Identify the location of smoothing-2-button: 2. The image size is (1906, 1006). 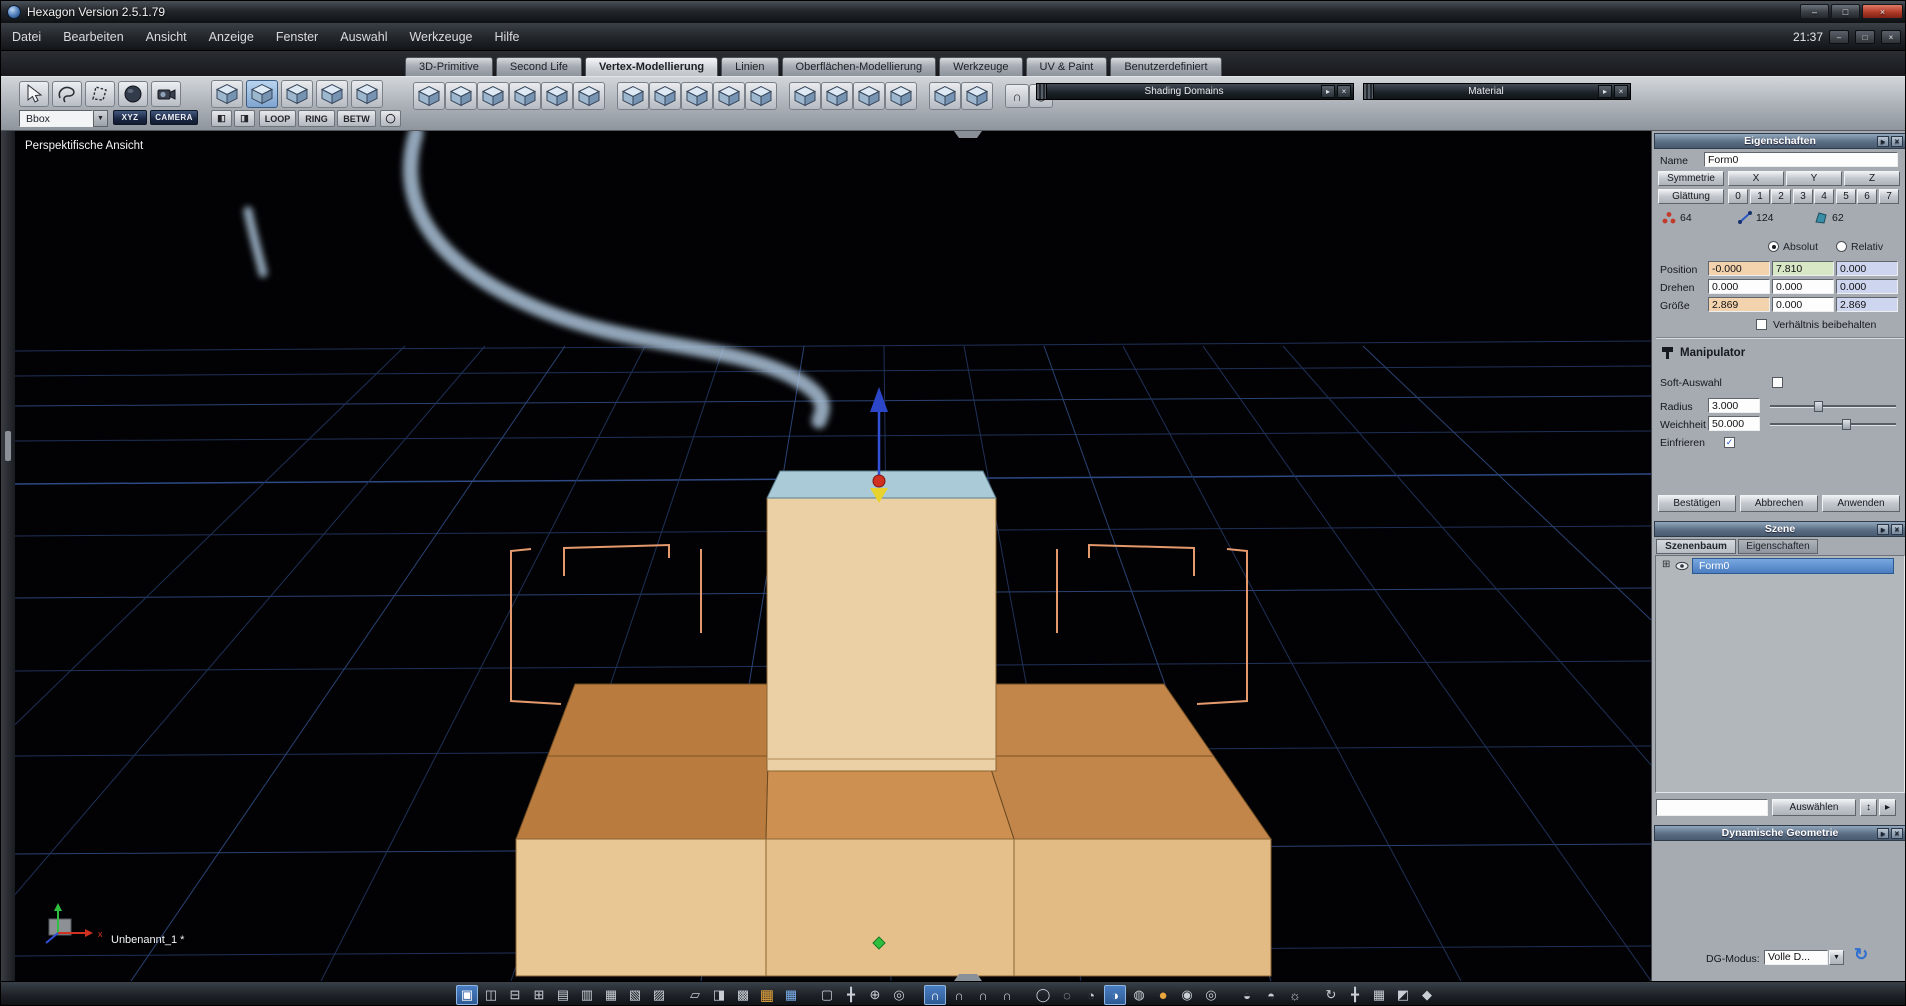
(1781, 196).